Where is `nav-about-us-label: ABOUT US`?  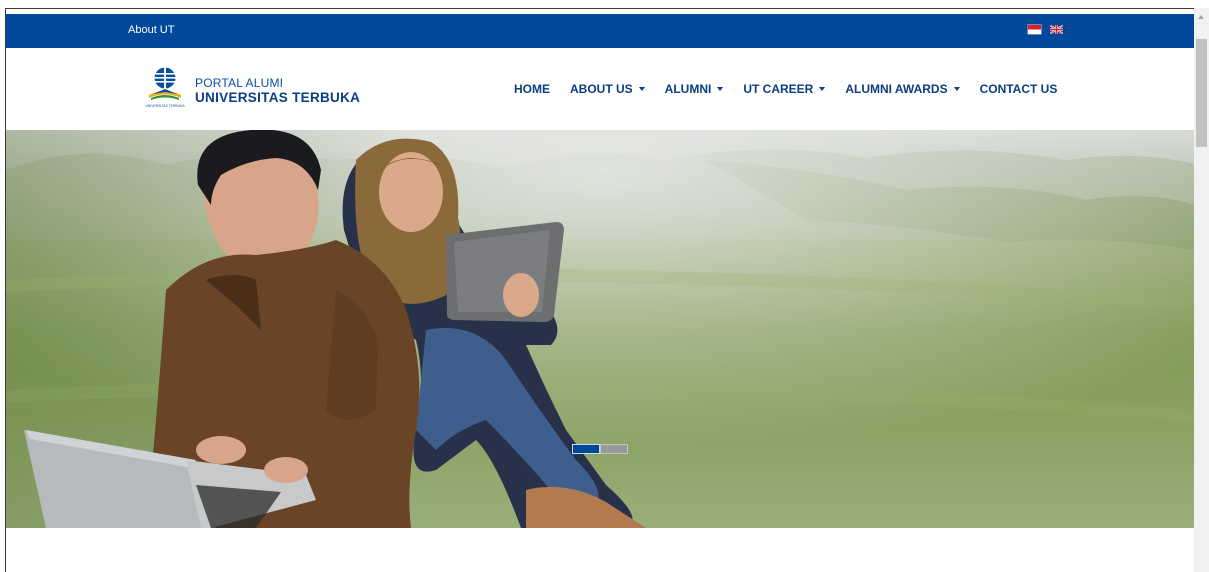
nav-about-us-label: ABOUT US is located at coordinates (601, 89).